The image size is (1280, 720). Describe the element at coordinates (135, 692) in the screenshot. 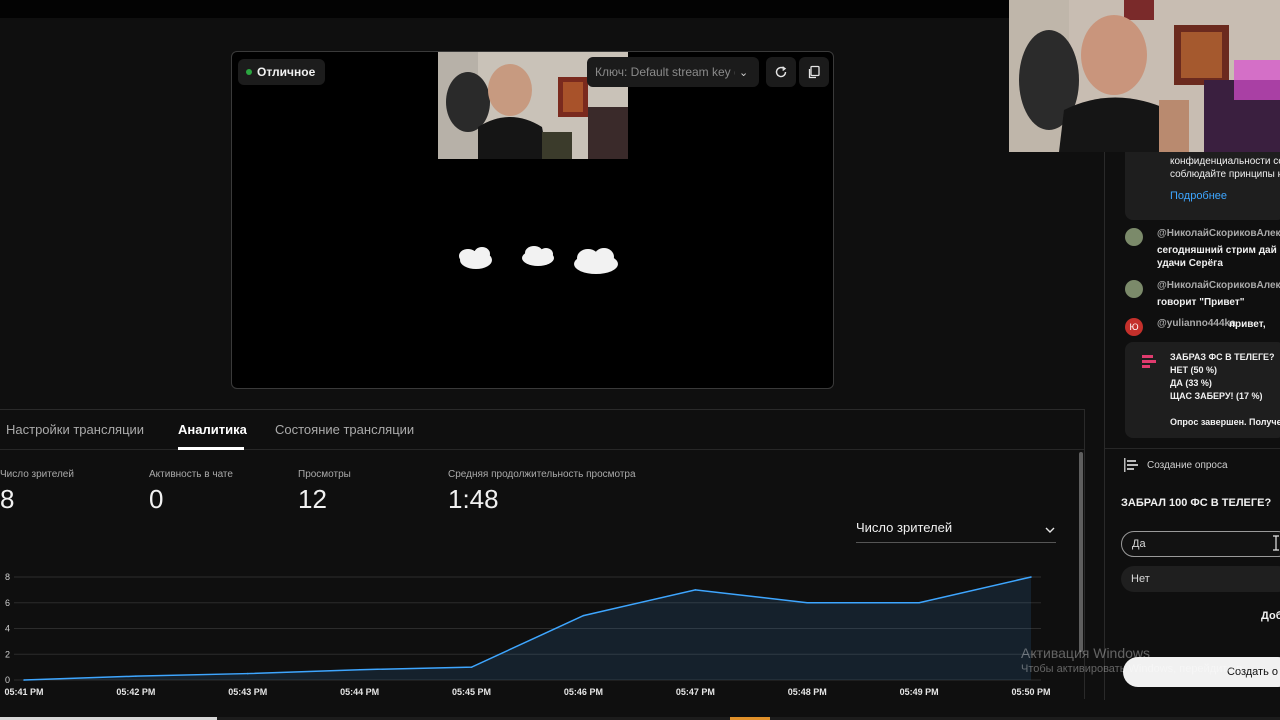

I see `x-tick-label: 05:42 PM` at that location.